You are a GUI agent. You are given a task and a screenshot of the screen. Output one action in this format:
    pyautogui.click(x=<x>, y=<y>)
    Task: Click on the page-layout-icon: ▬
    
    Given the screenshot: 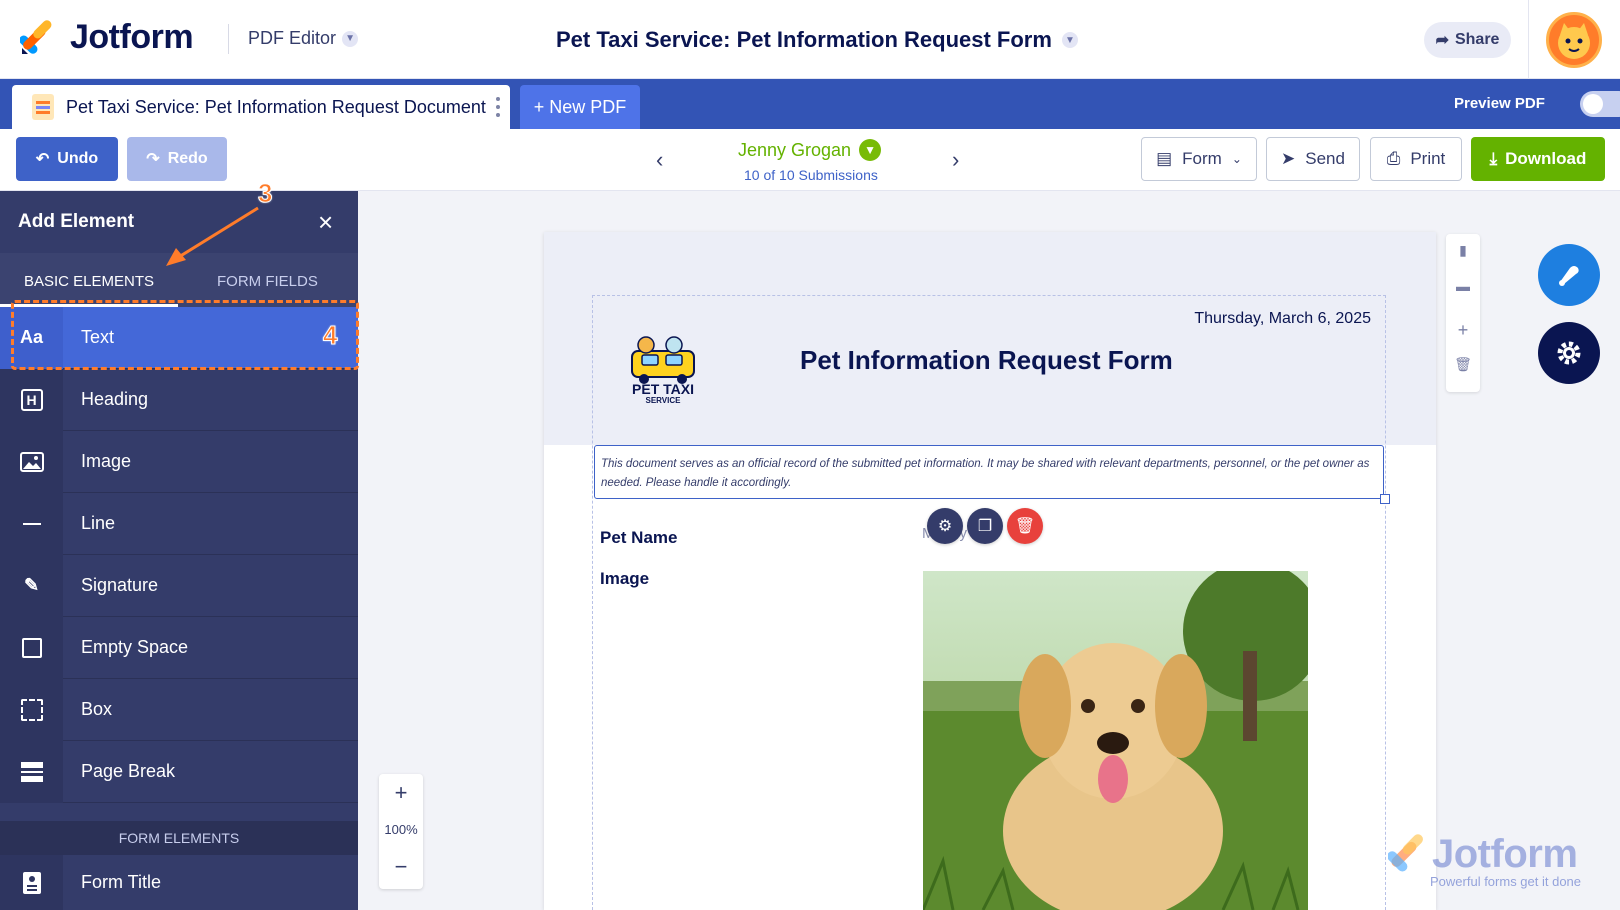 What is the action you would take?
    pyautogui.click(x=1463, y=286)
    